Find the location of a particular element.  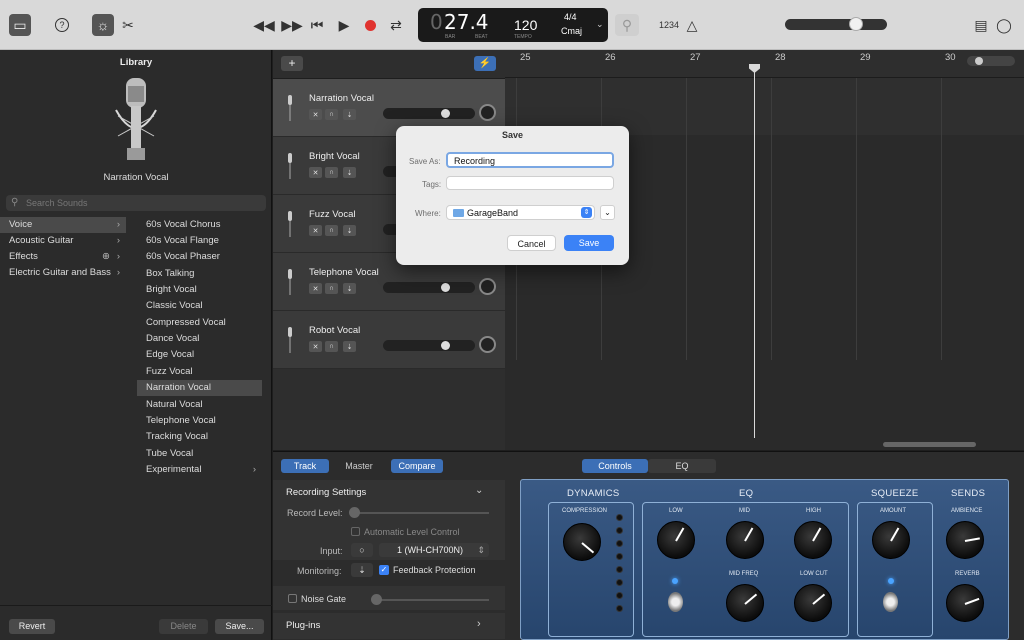

noise-gate-checkbox is located at coordinates (292, 598).